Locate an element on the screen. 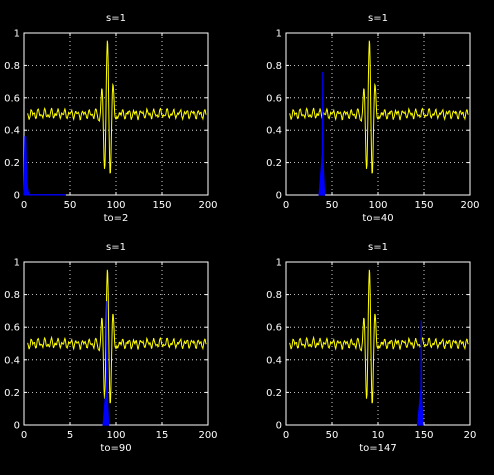 This screenshot has width=494, height=475. x-tick-label: 15 is located at coordinates (162, 435).